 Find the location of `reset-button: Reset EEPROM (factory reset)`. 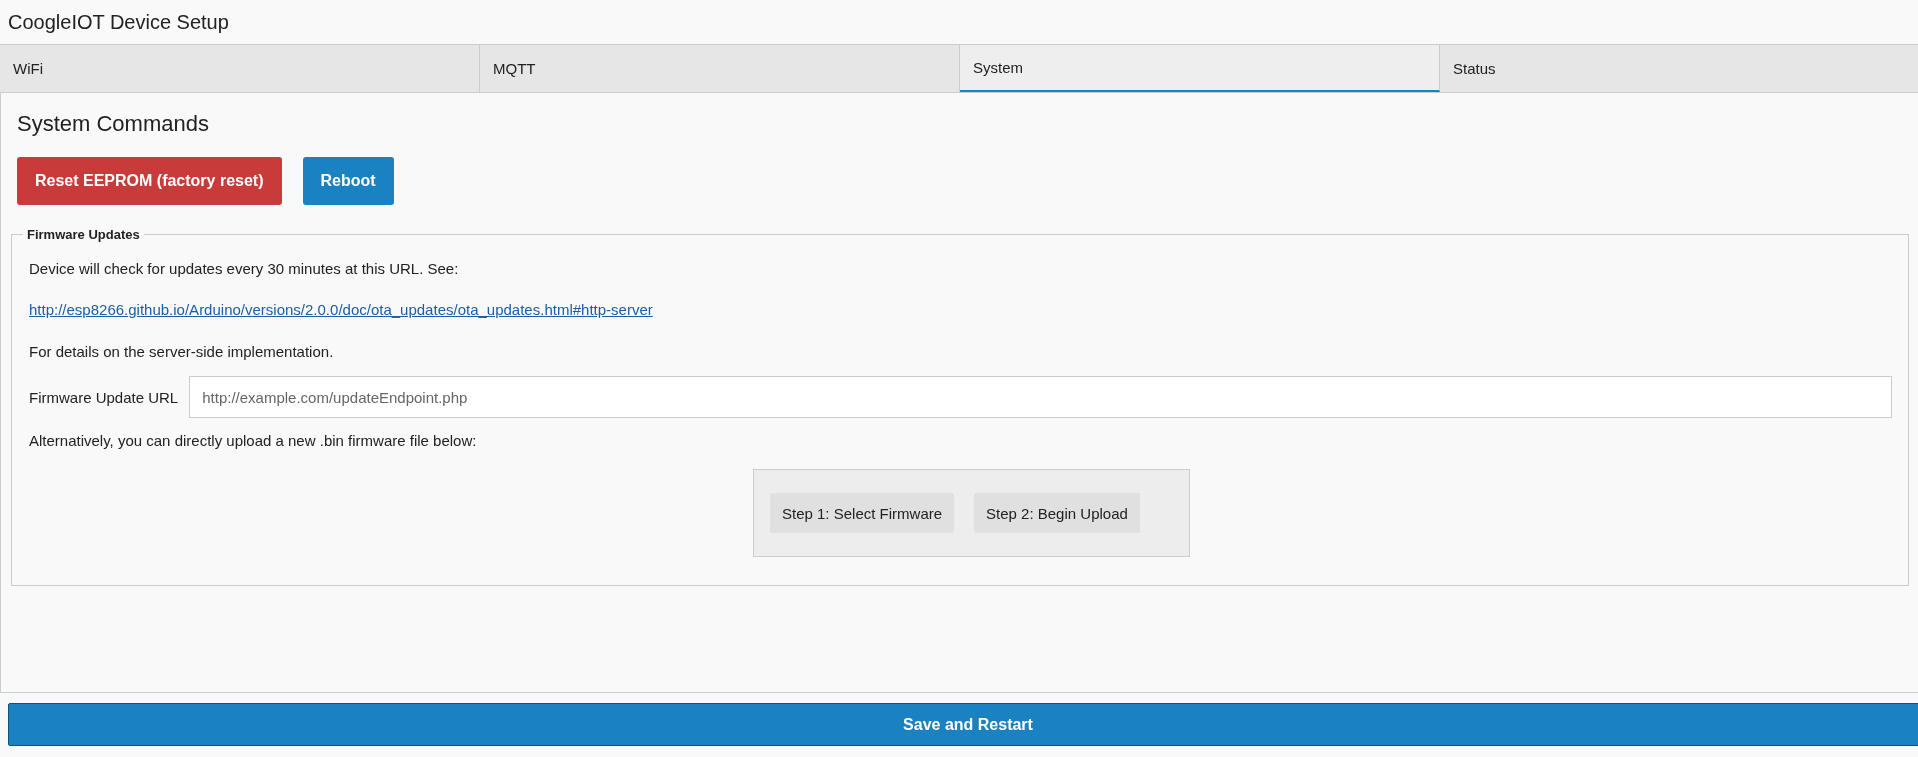

reset-button: Reset EEPROM (factory reset) is located at coordinates (149, 181).